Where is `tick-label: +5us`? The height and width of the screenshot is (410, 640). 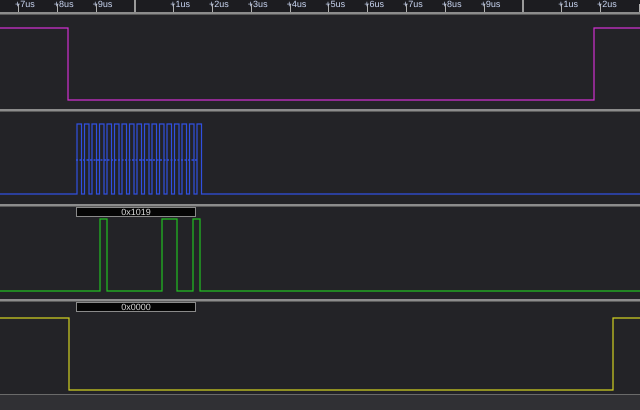
tick-label: +5us is located at coordinates (335, 4).